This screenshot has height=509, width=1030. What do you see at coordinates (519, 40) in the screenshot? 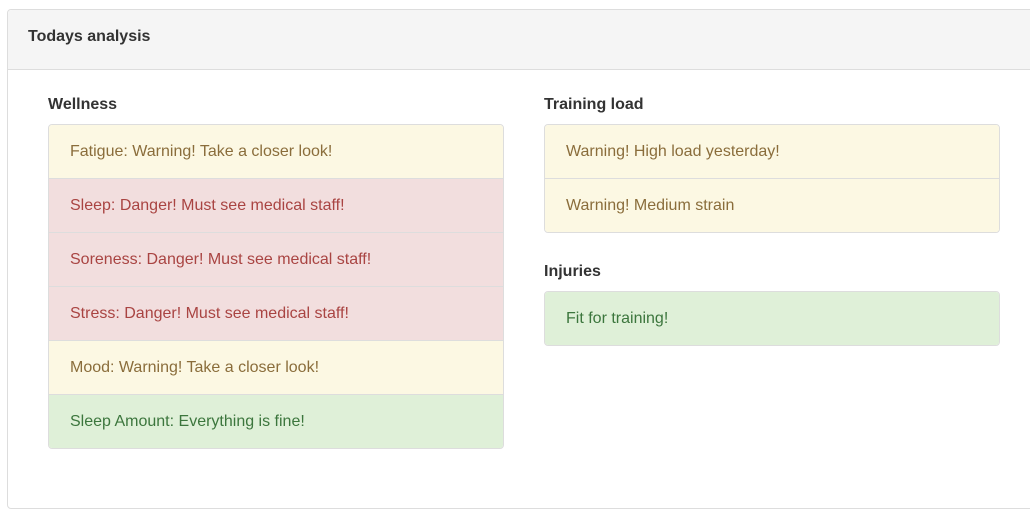
I see `panel-title: Todays analysis` at bounding box center [519, 40].